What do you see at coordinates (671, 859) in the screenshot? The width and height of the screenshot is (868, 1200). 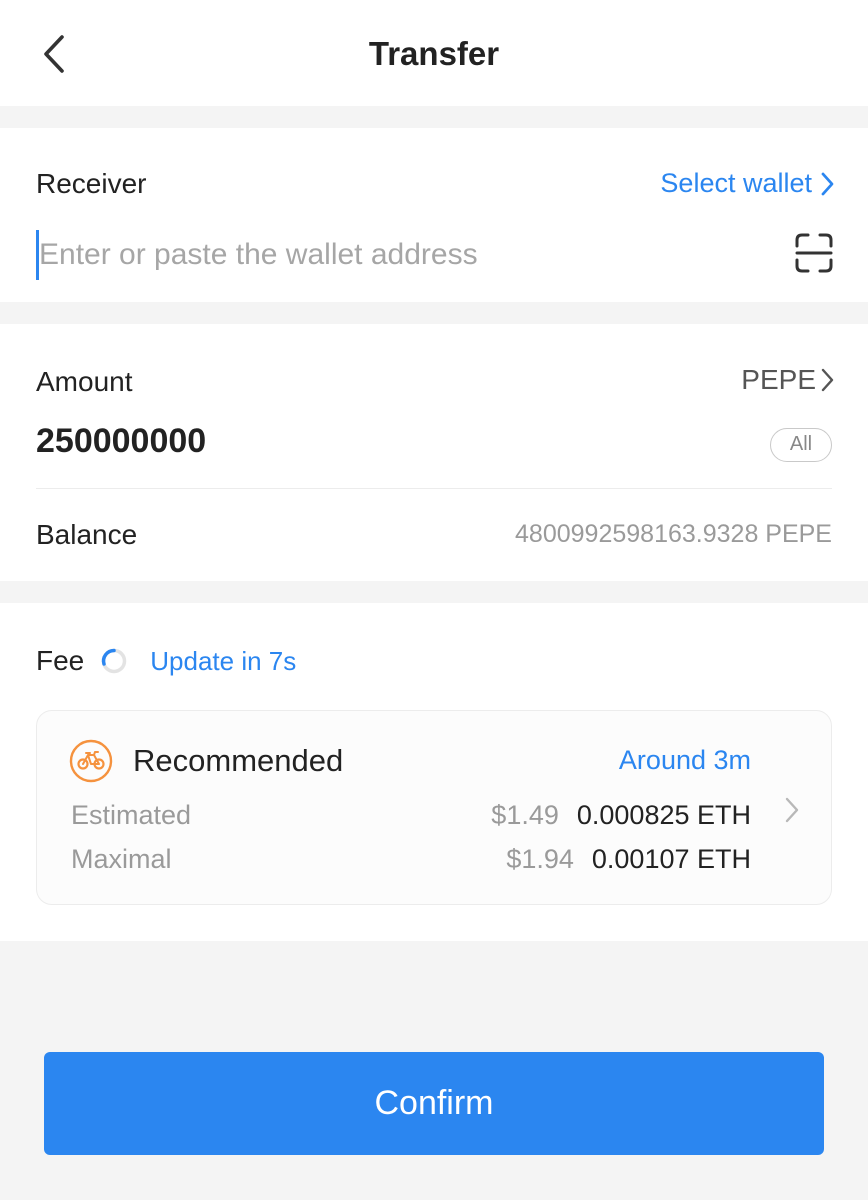 I see `maximal-eth: 0.00107 ETH` at bounding box center [671, 859].